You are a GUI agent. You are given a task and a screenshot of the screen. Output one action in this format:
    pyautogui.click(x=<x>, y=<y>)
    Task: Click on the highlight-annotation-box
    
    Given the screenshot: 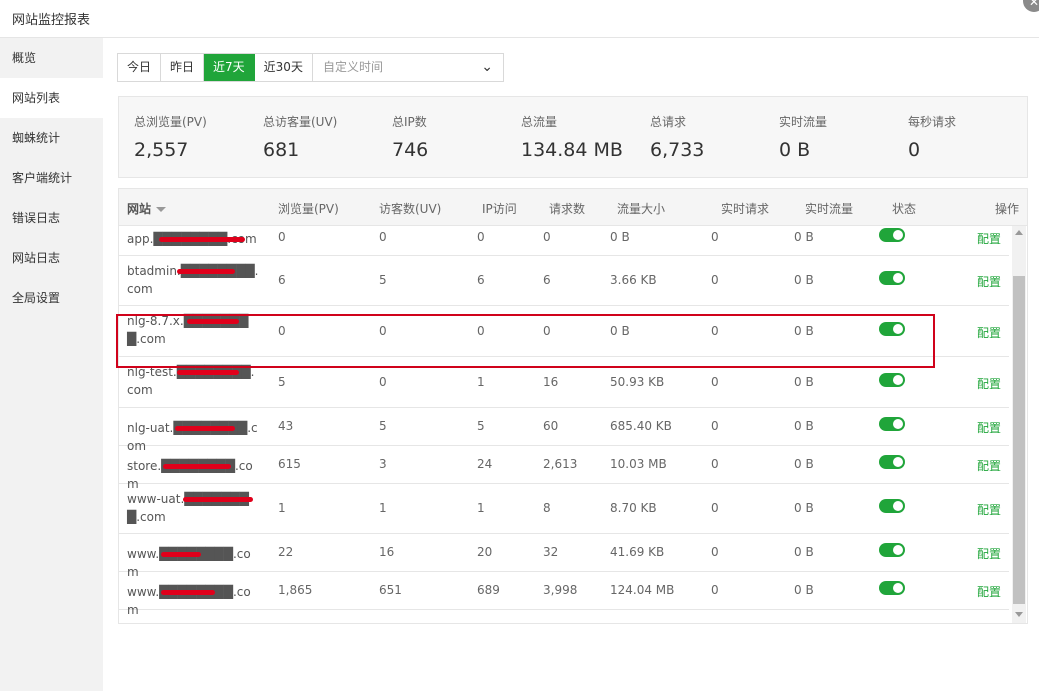 What is the action you would take?
    pyautogui.click(x=525, y=341)
    